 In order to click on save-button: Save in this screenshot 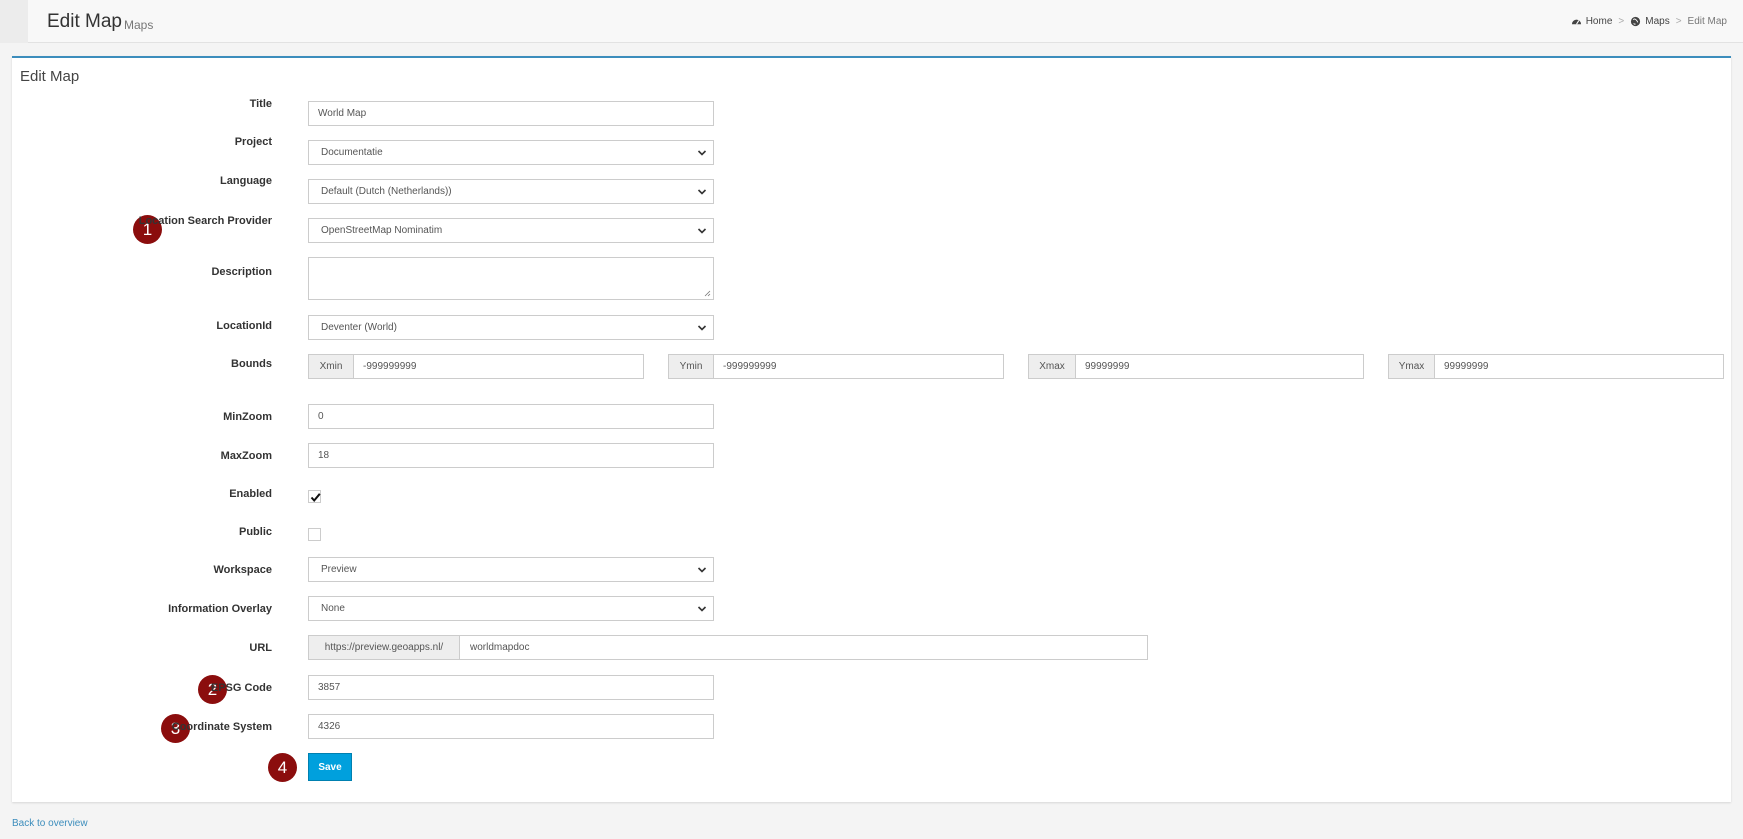, I will do `click(330, 767)`.